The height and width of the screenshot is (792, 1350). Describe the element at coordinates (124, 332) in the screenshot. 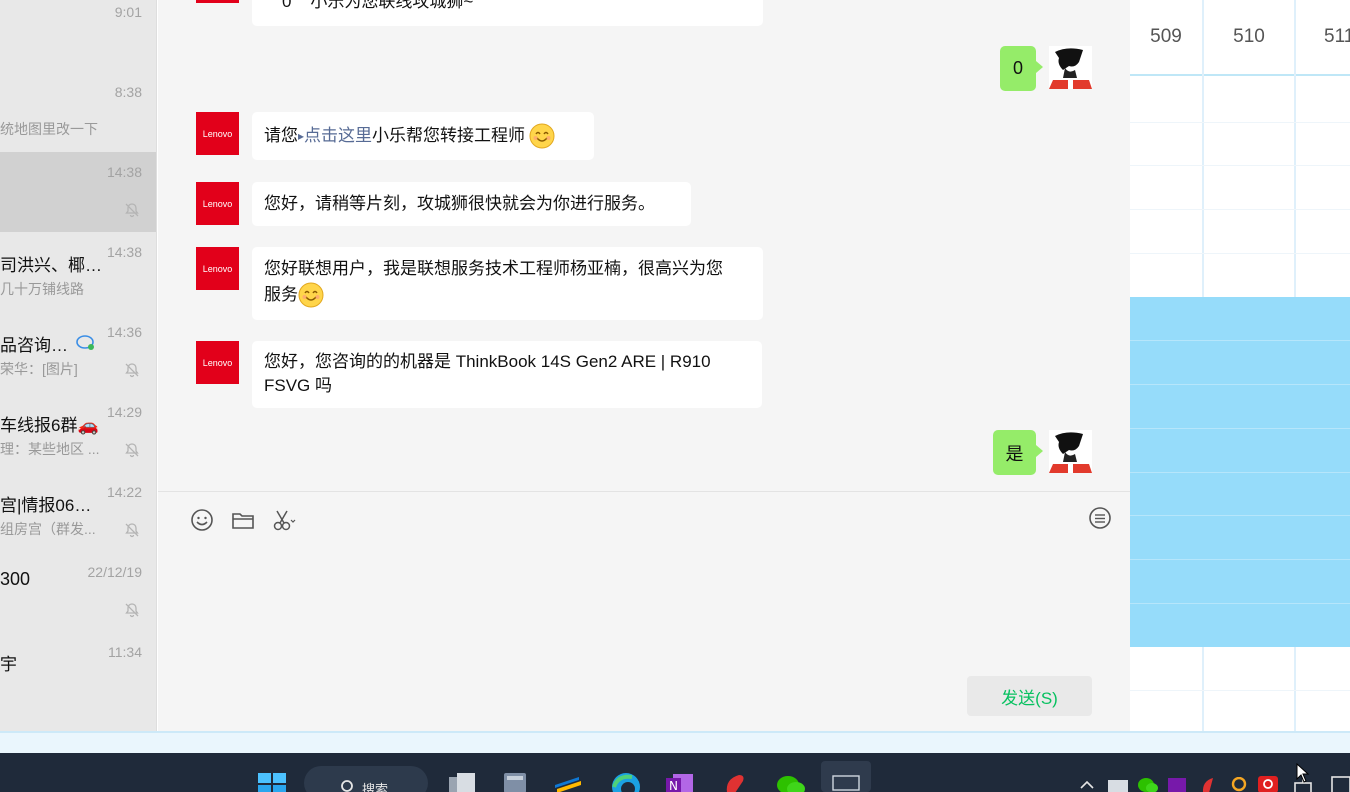

I see `chat-time: 14:36` at that location.